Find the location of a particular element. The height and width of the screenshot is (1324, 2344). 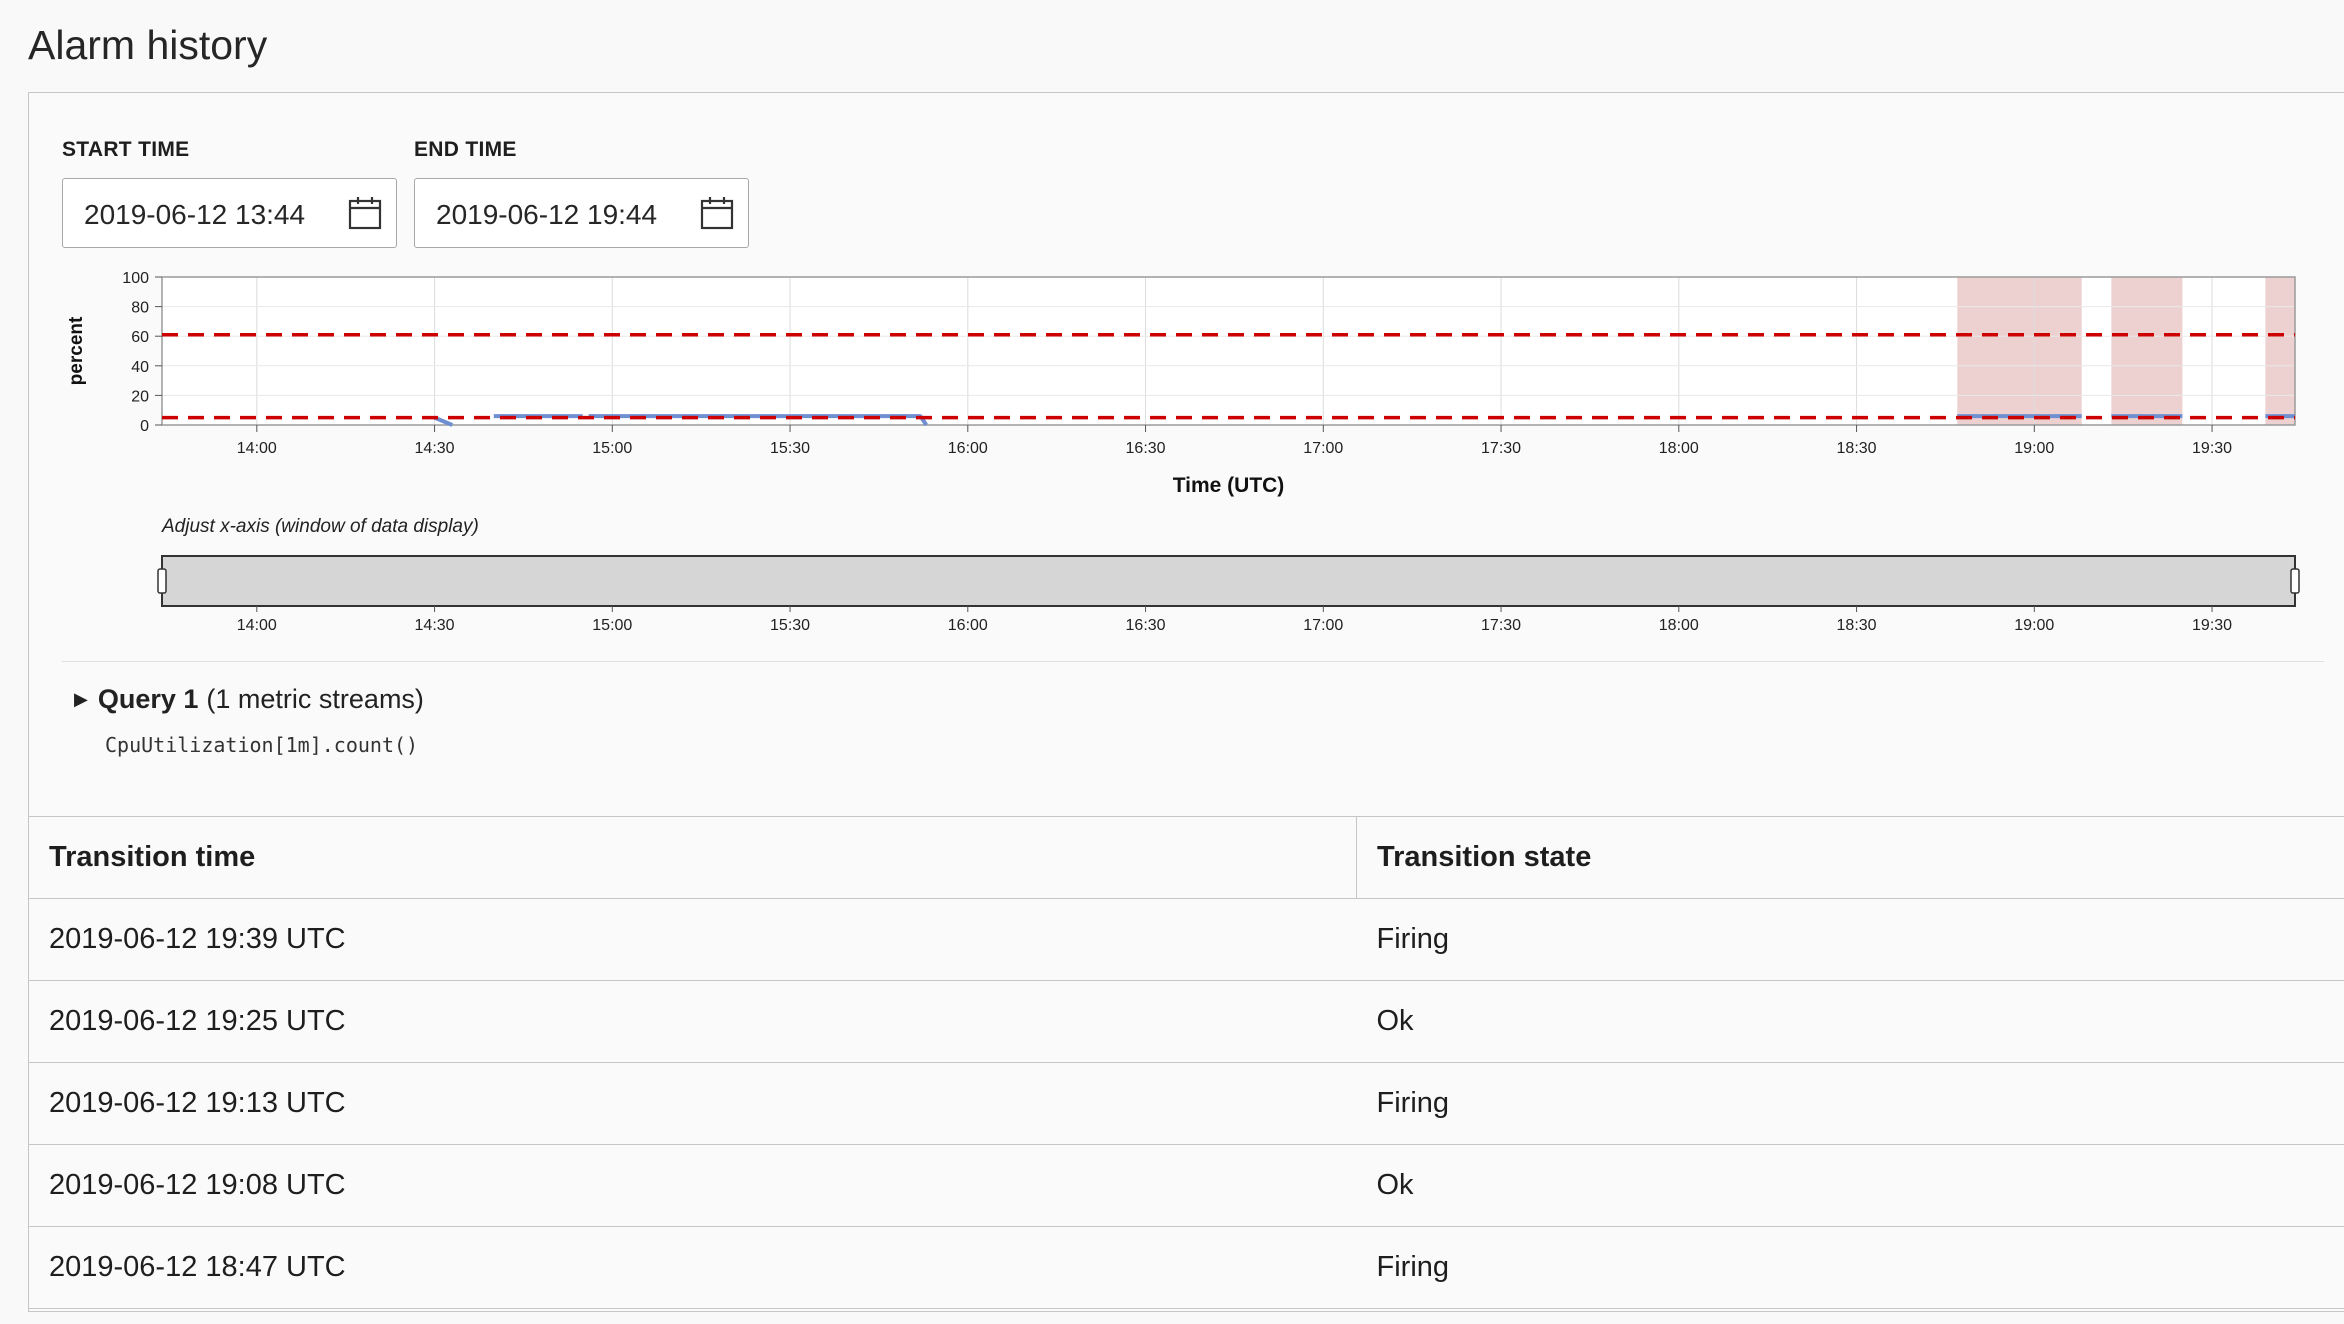

divider is located at coordinates (1193, 661).